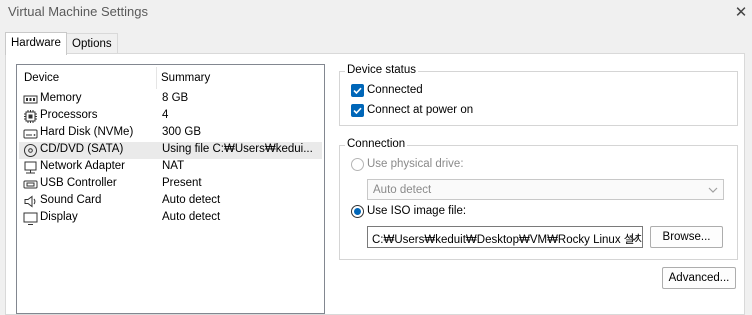 The image size is (752, 315). I want to click on device-name: Network Adapter, so click(83, 166).